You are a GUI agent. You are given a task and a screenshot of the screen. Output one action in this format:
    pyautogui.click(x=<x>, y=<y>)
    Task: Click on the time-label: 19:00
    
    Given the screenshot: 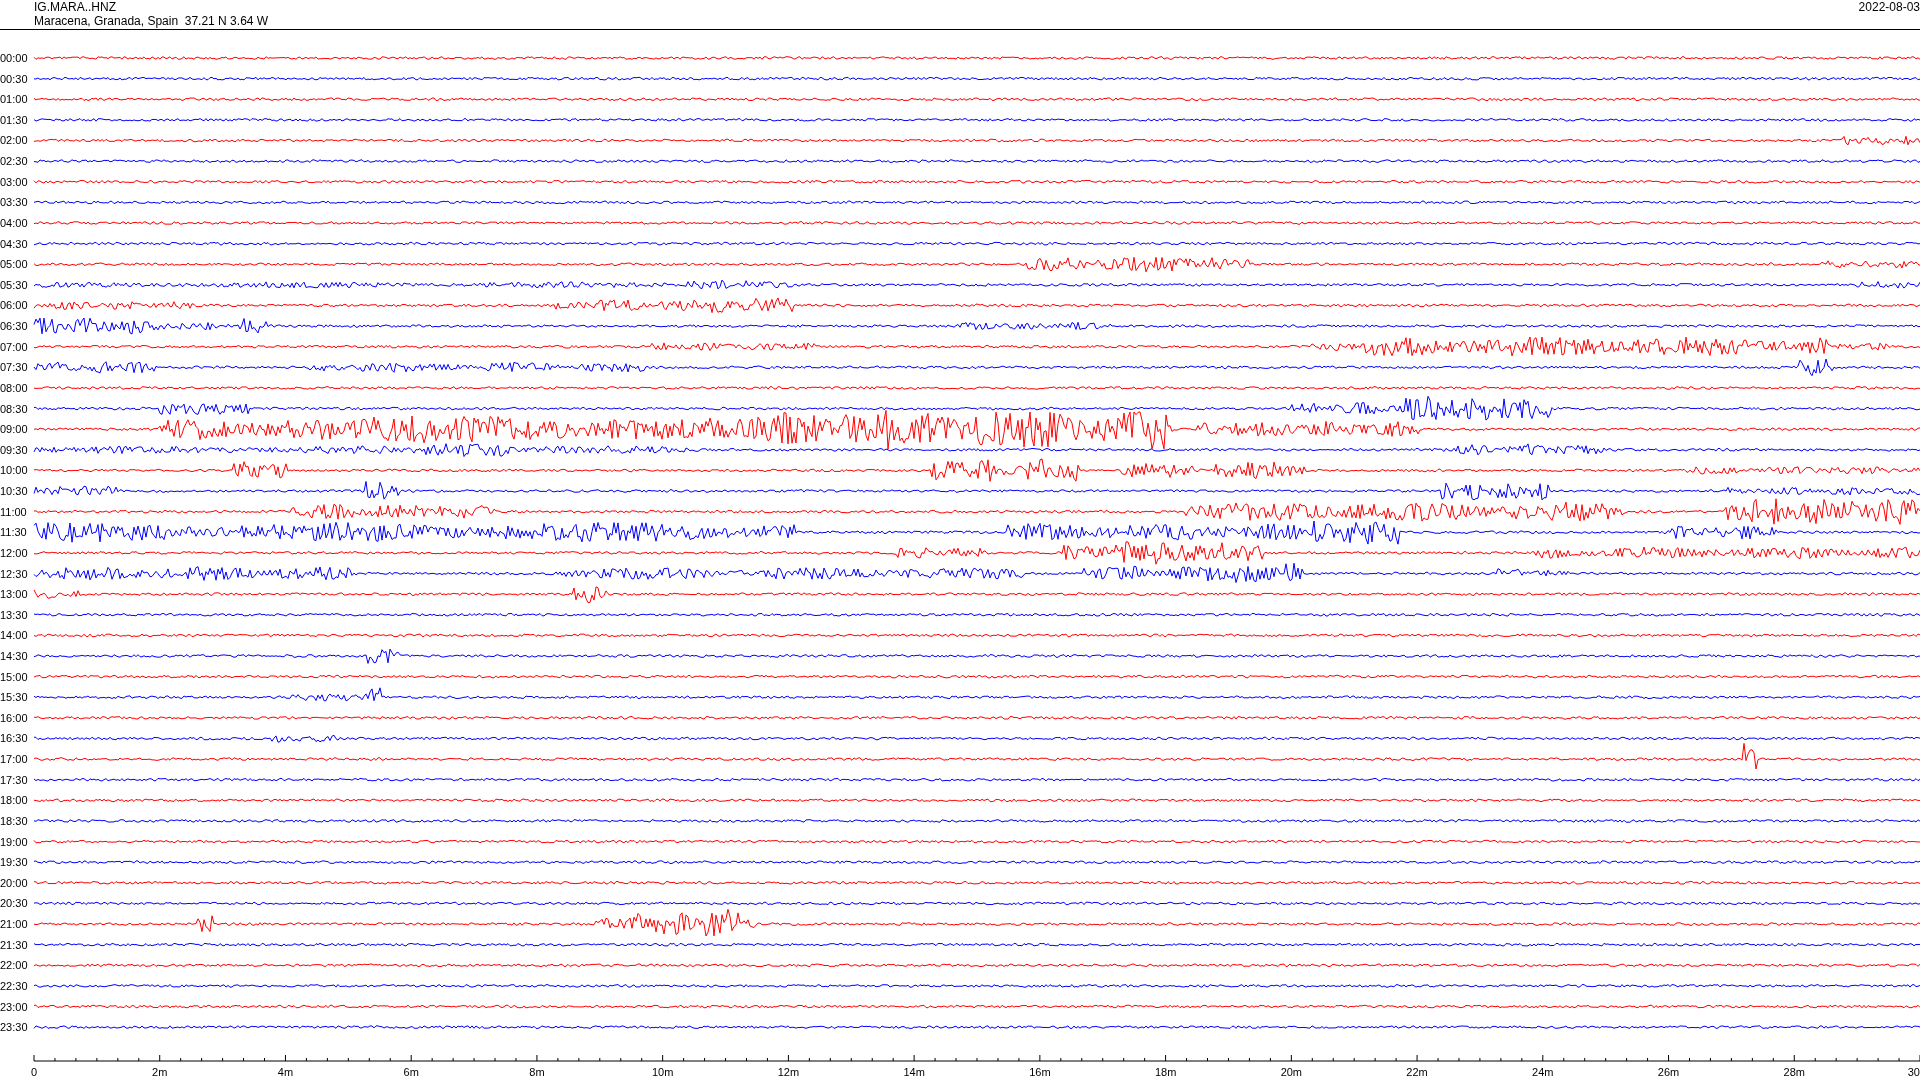 What is the action you would take?
    pyautogui.click(x=14, y=841)
    